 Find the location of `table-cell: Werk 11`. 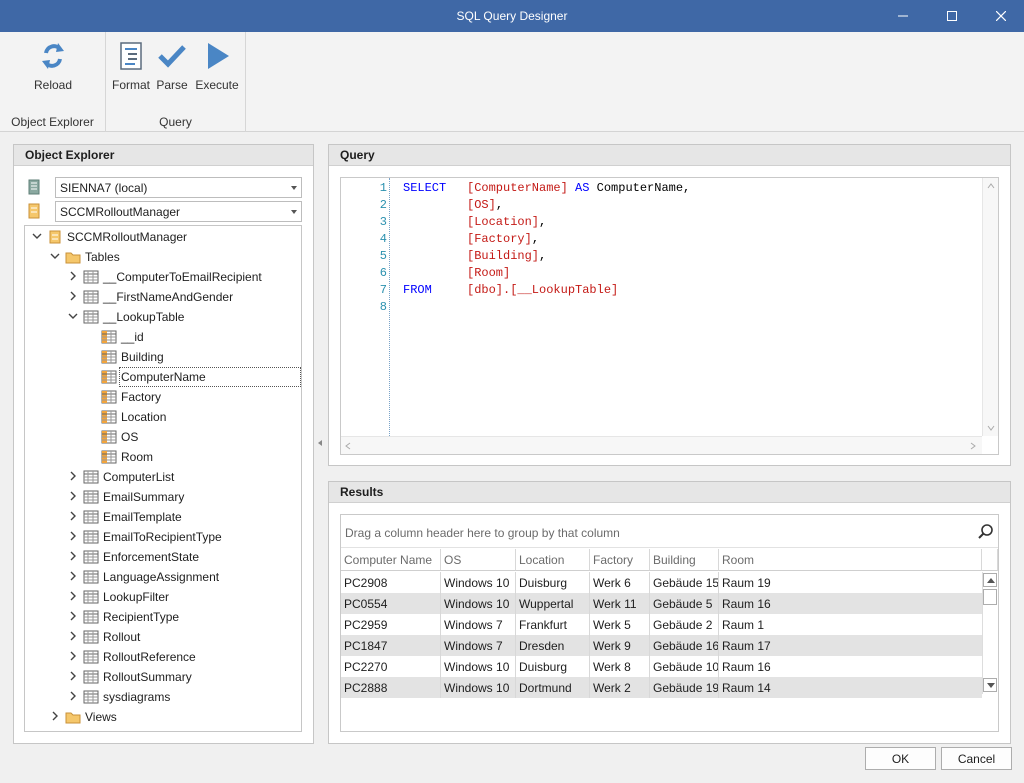

table-cell: Werk 11 is located at coordinates (620, 603).